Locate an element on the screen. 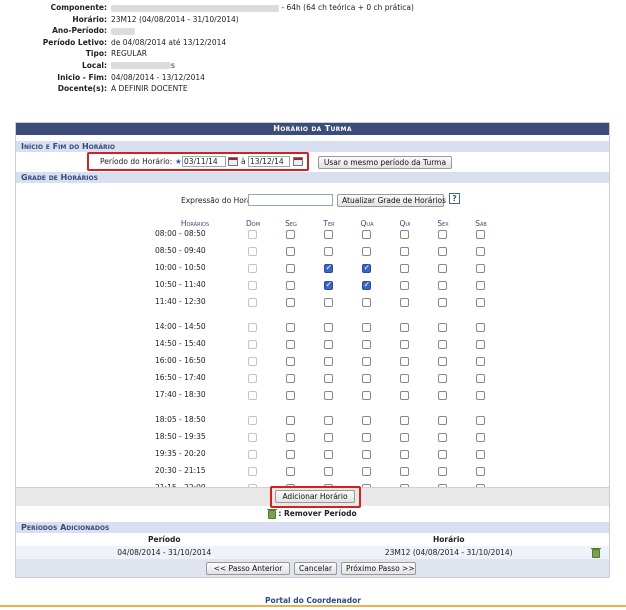 The image size is (626, 610). date-start-input: 03/11/14 is located at coordinates (204, 161).